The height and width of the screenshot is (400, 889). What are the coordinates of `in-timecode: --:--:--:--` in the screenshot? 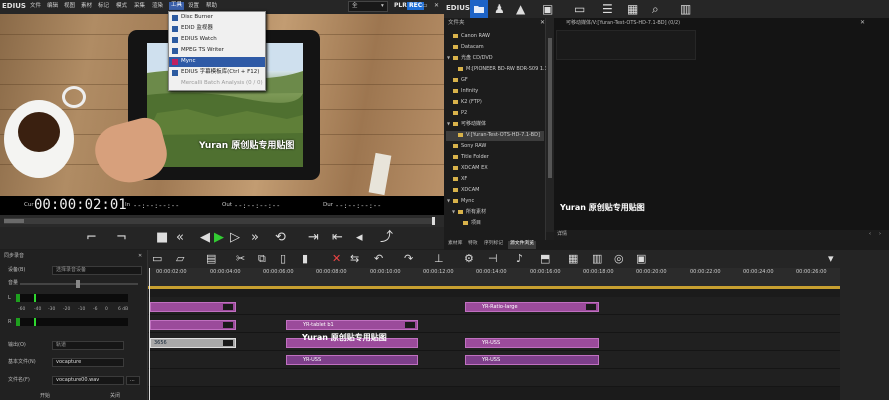 It's located at (156, 206).